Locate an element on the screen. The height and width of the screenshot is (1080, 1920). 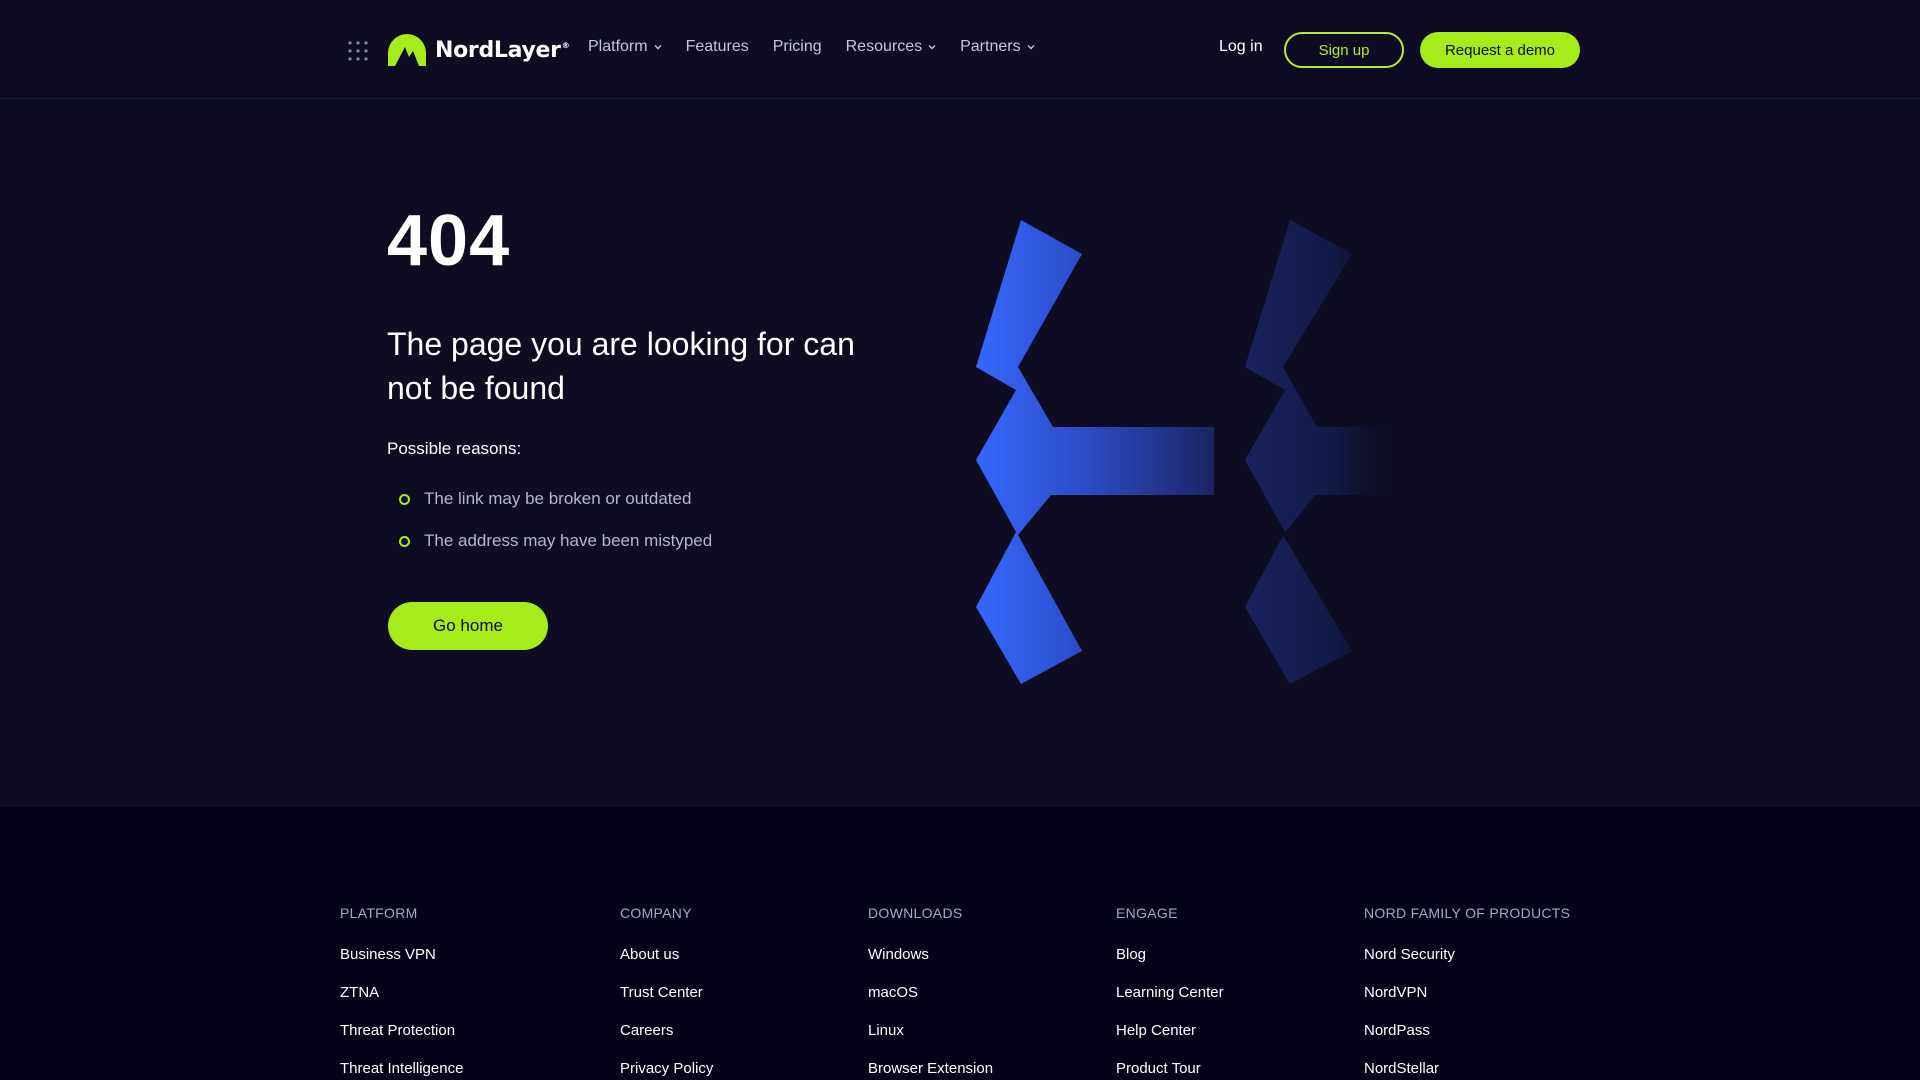
list-item: The address may have been mistyped is located at coordinates (555, 541).